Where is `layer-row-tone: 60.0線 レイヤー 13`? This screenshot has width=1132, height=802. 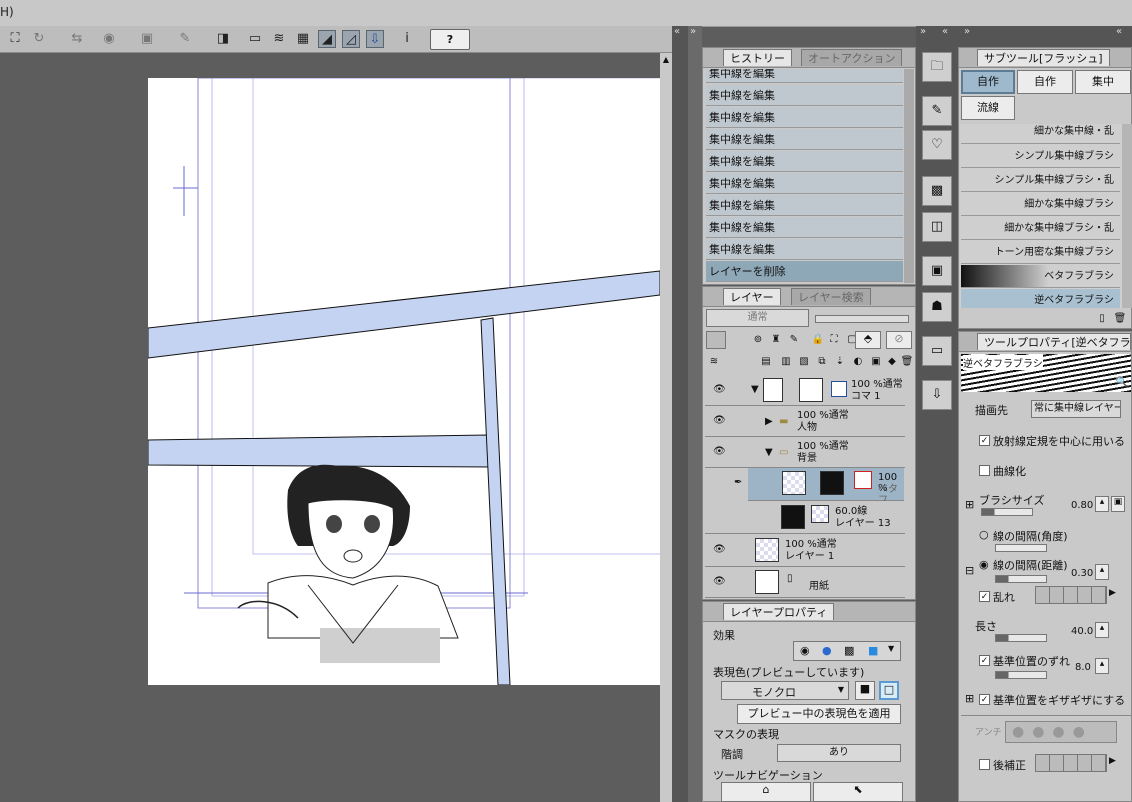
layer-row-tone: 60.0線 レイヤー 13 is located at coordinates (805, 517).